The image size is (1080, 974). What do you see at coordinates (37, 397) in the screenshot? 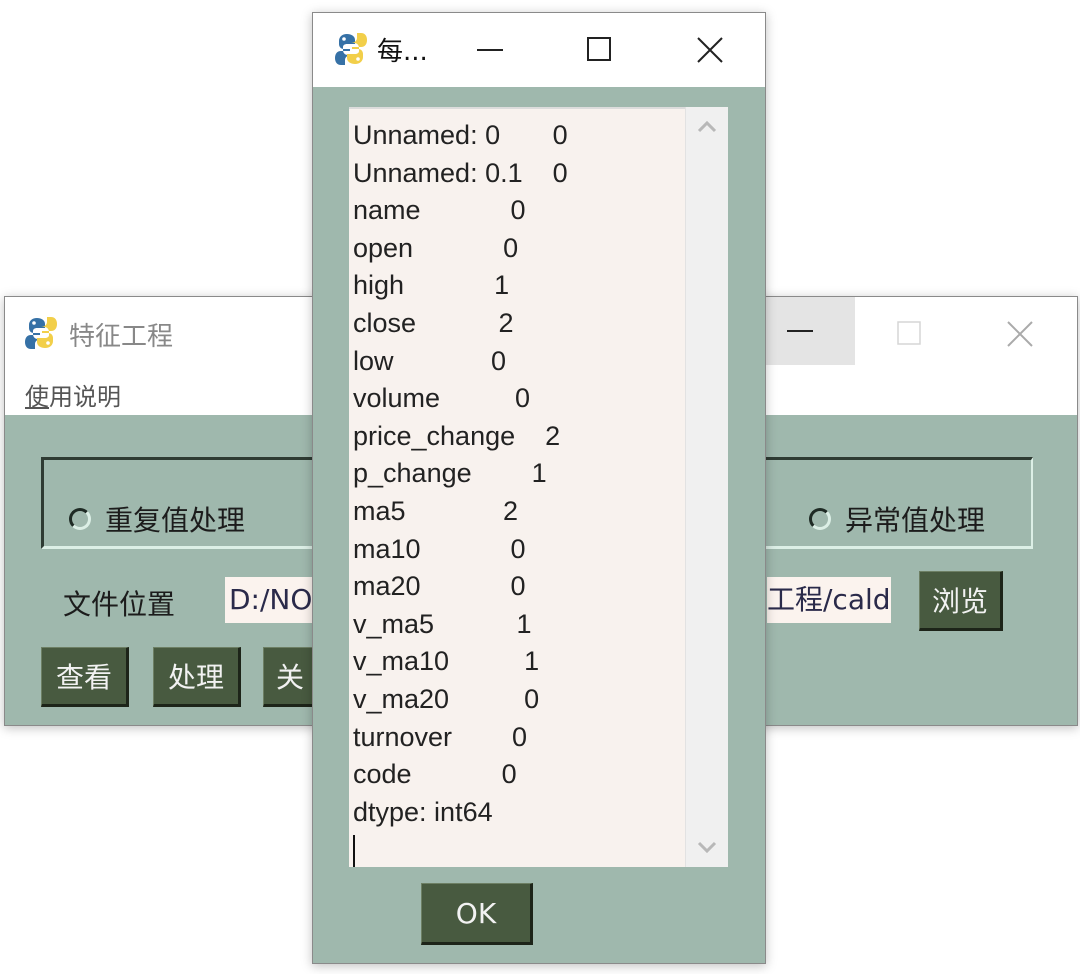
I see `menu-help-mnemonic: 使` at bounding box center [37, 397].